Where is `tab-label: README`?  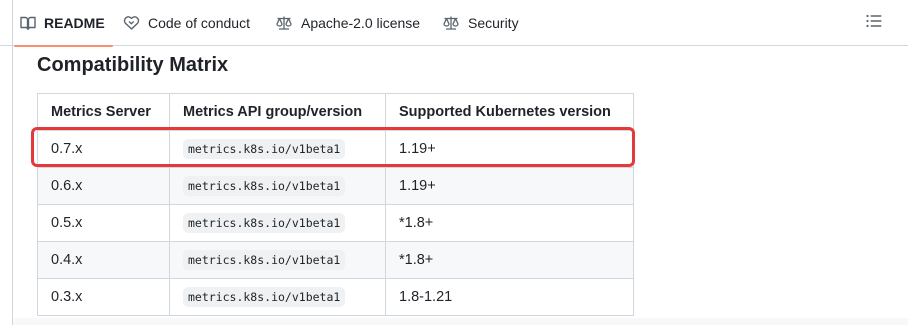 tab-label: README is located at coordinates (74, 23).